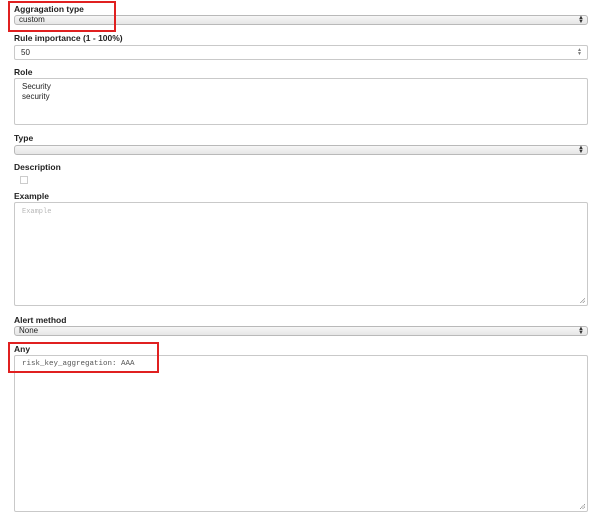 This screenshot has height=518, width=604. Describe the element at coordinates (32, 19) in the screenshot. I see `aggregation-type-value: custom` at that location.